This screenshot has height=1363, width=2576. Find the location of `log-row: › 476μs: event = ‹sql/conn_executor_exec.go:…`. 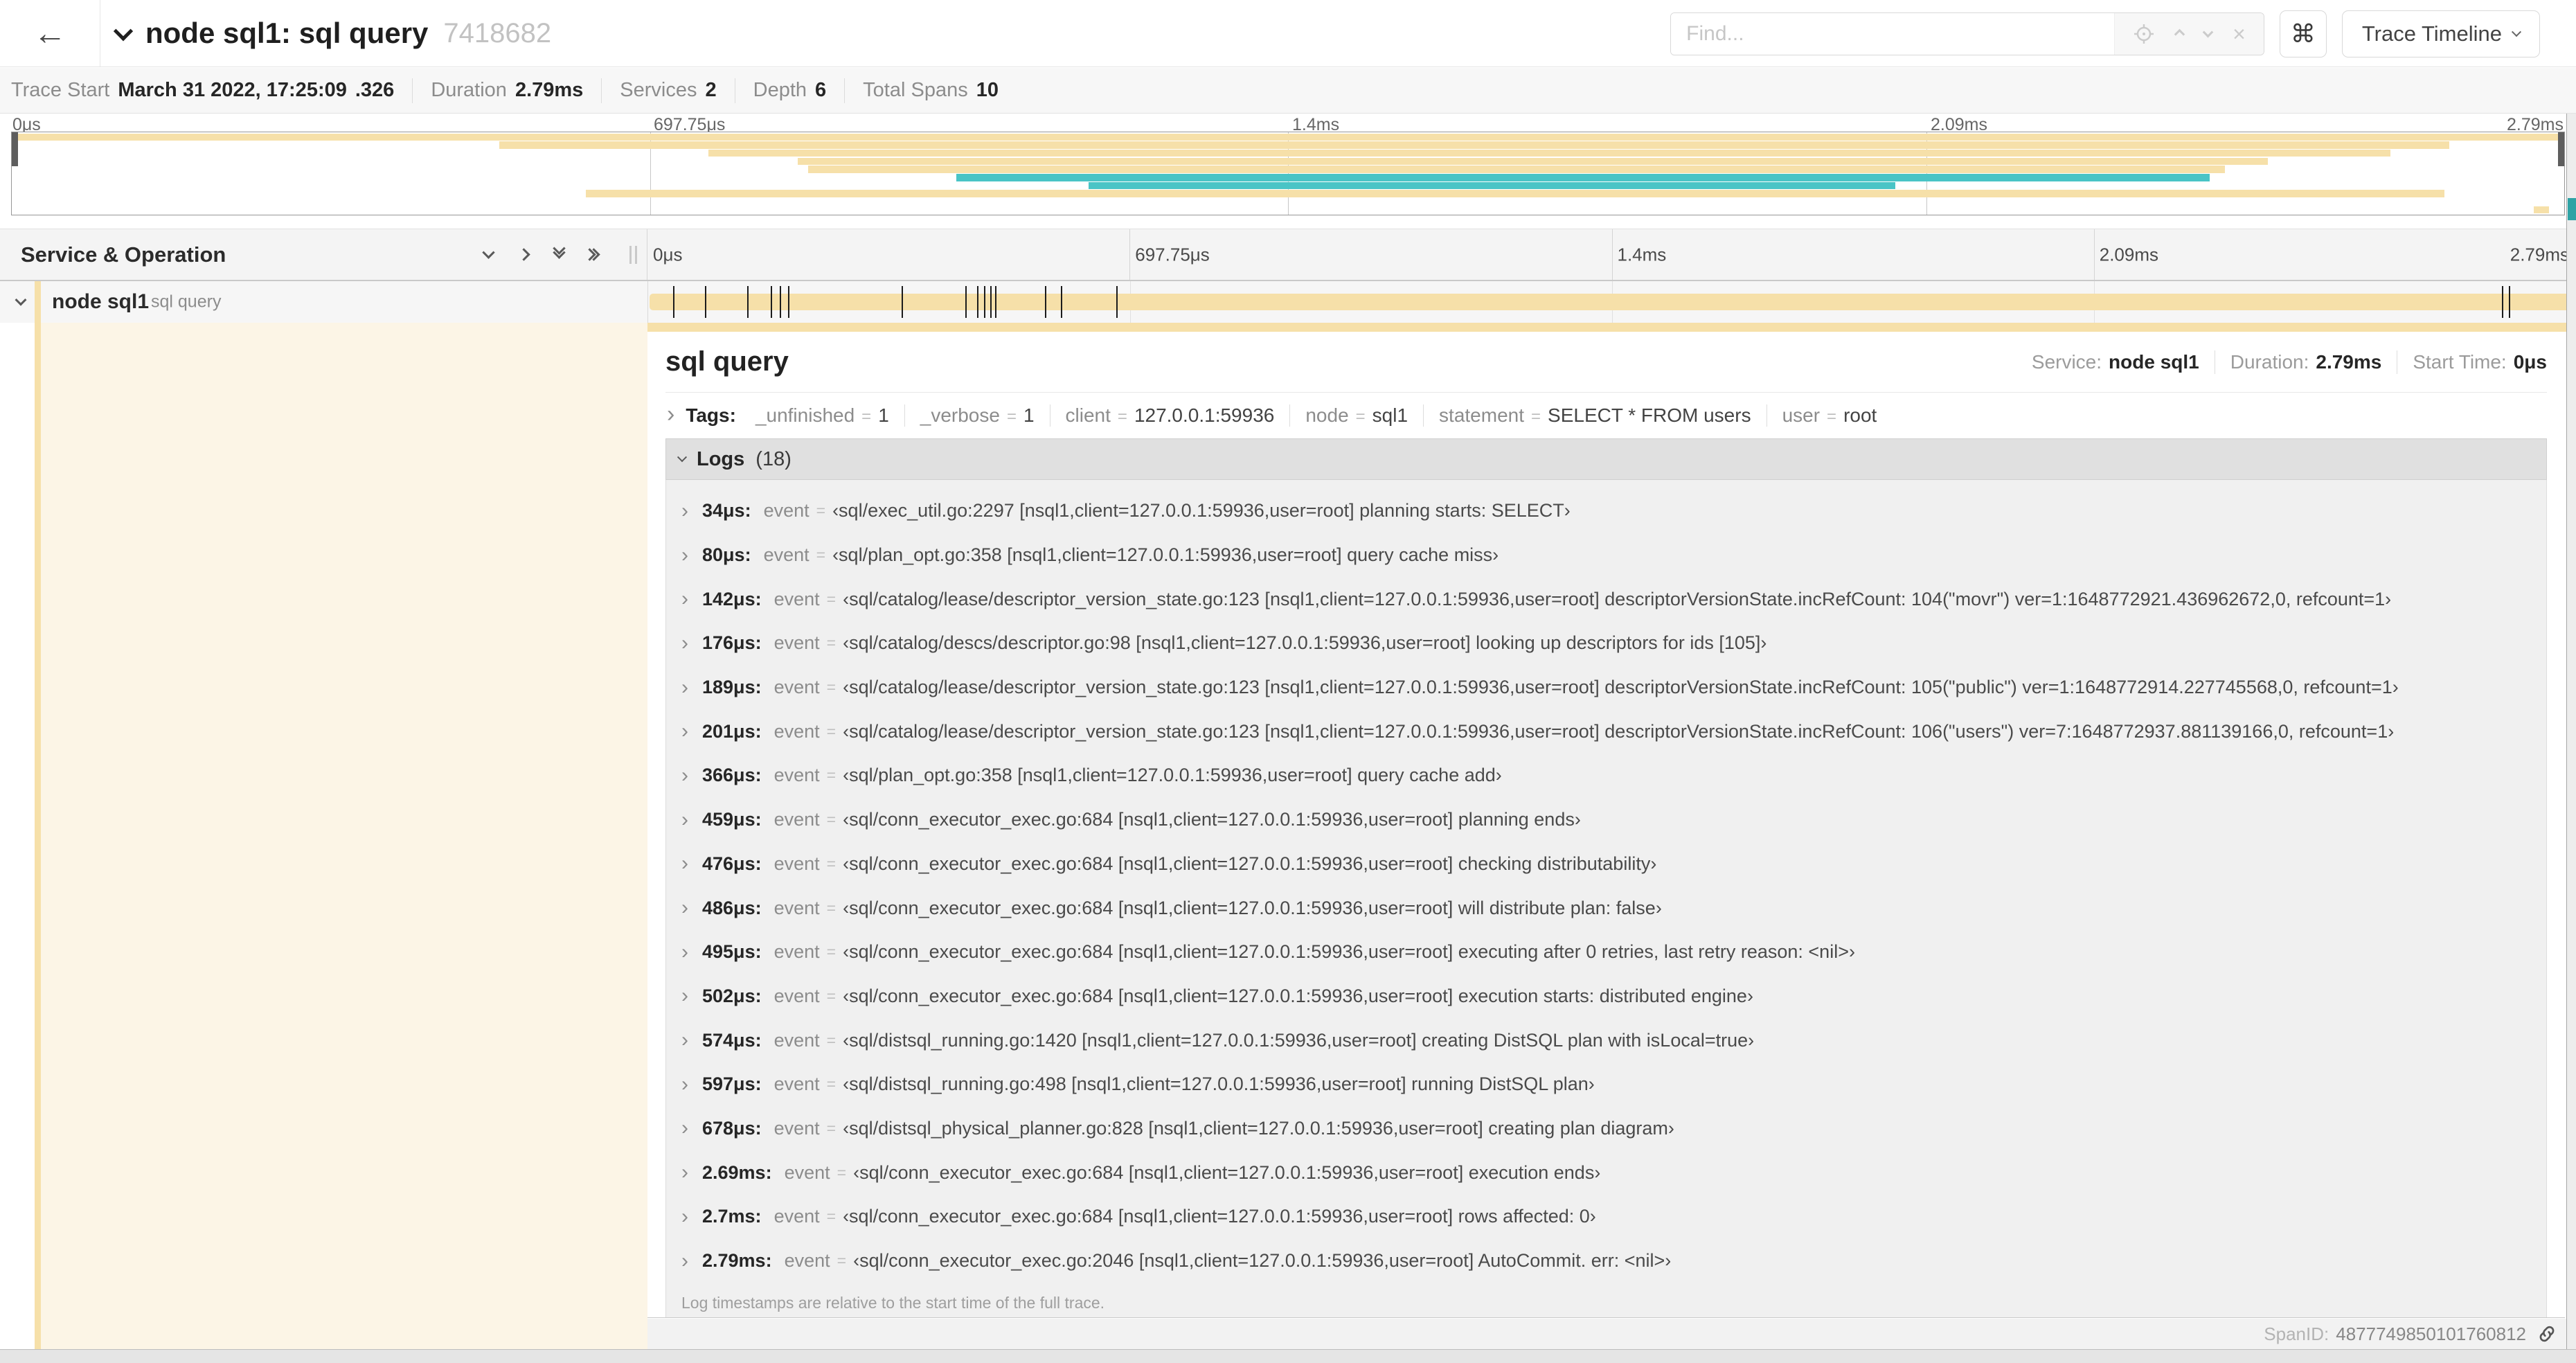

log-row: › 476μs: event = ‹sql/conn_executor_exec.go:… is located at coordinates (1606, 865).